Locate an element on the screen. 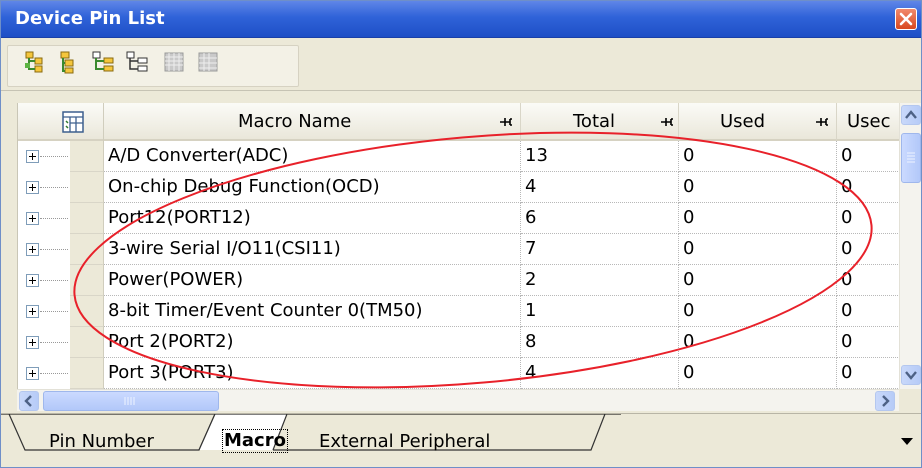  table-row: Power(POWER) 2 0 0 is located at coordinates (458, 280).